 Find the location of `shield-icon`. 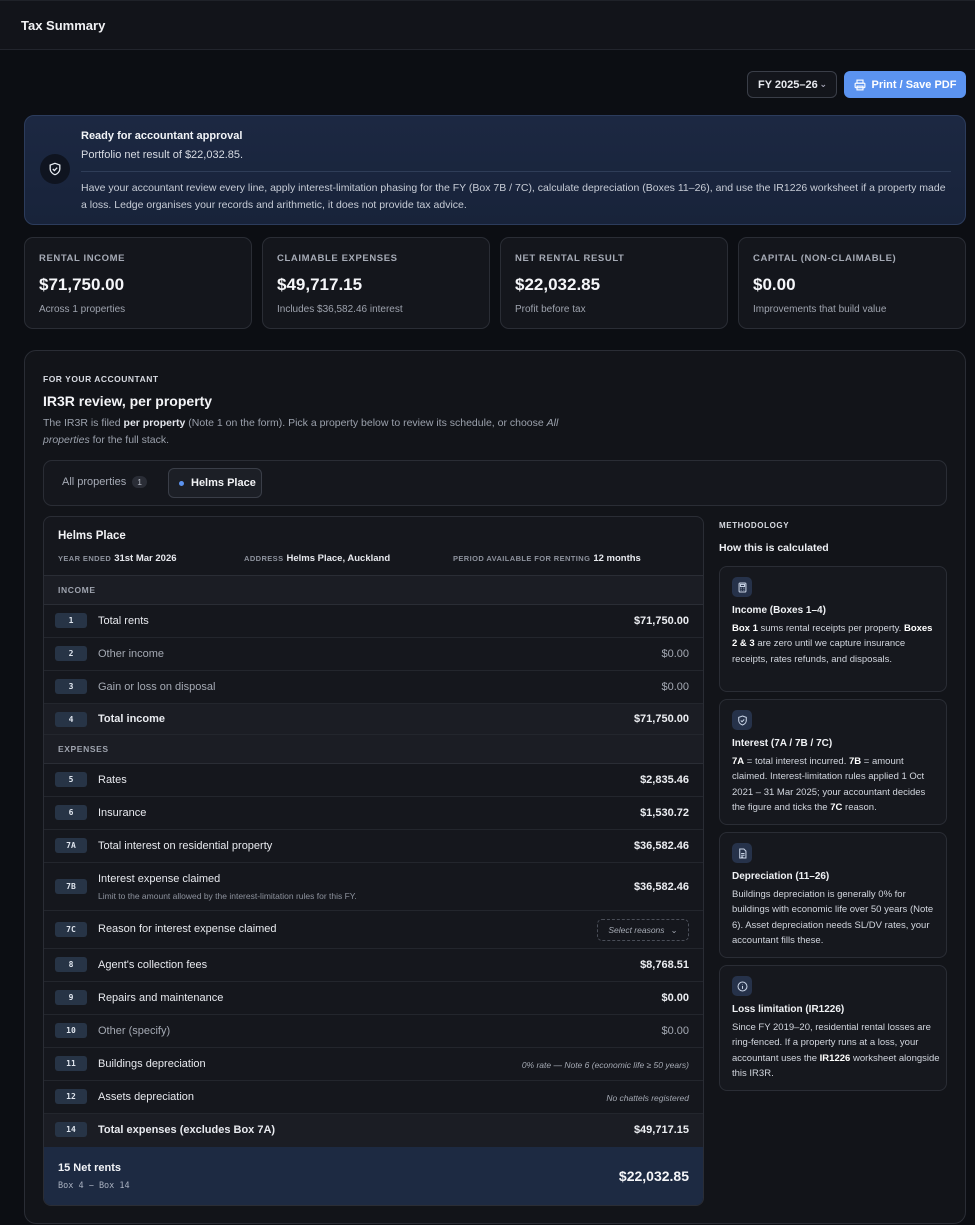

shield-icon is located at coordinates (742, 720).